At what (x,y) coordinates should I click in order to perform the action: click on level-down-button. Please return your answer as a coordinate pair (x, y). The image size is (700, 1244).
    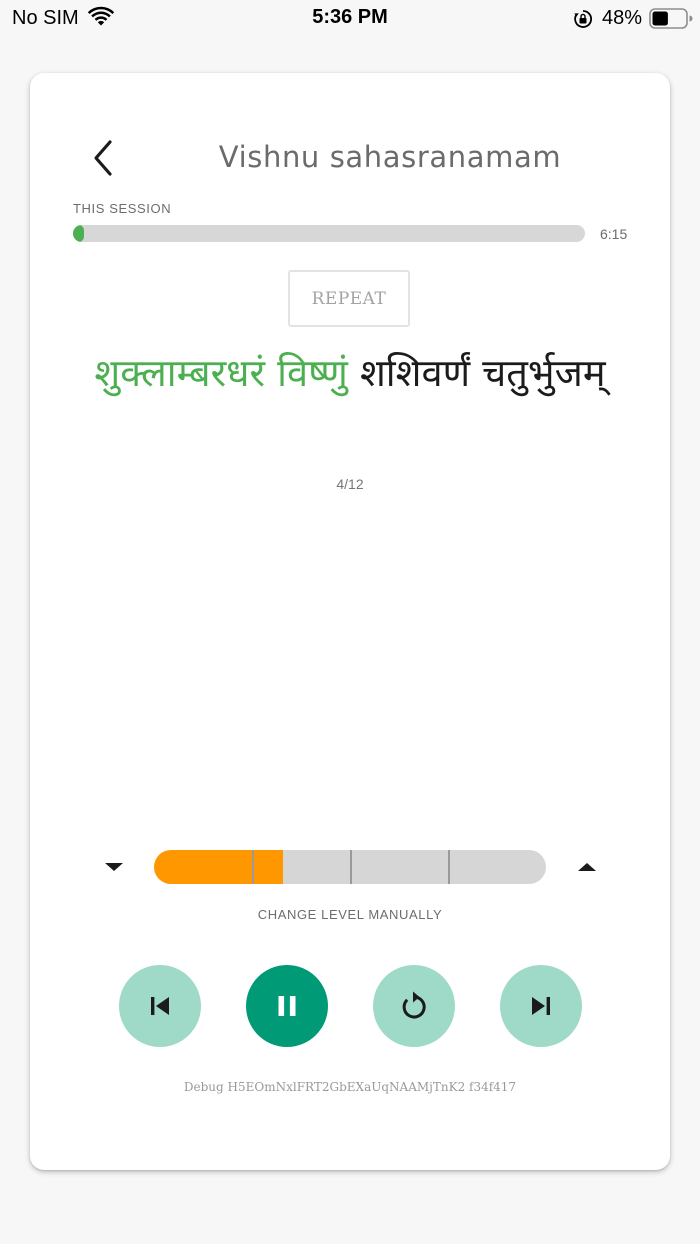
    Looking at the image, I should click on (114, 867).